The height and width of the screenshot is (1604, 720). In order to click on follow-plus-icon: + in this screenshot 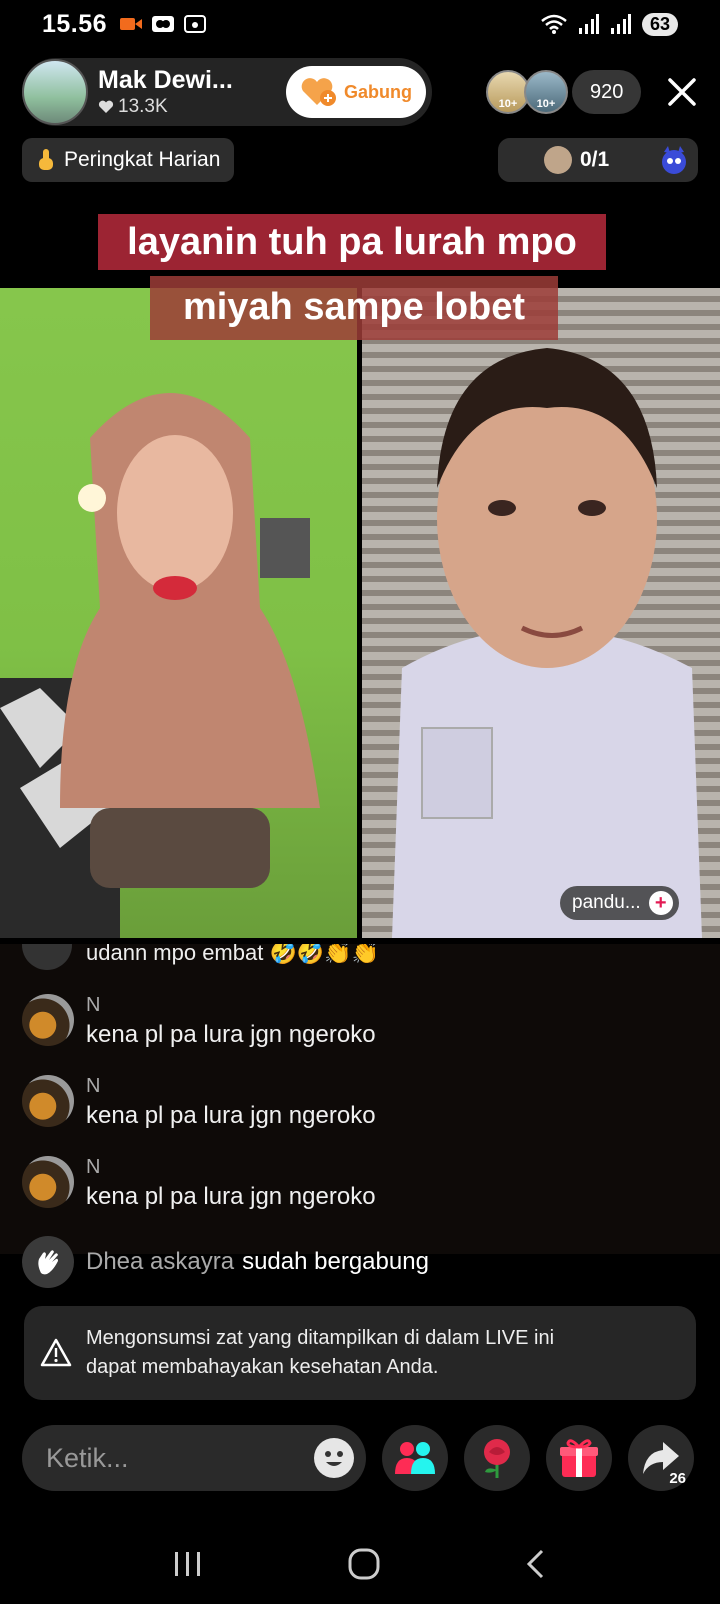, I will do `click(660, 903)`.